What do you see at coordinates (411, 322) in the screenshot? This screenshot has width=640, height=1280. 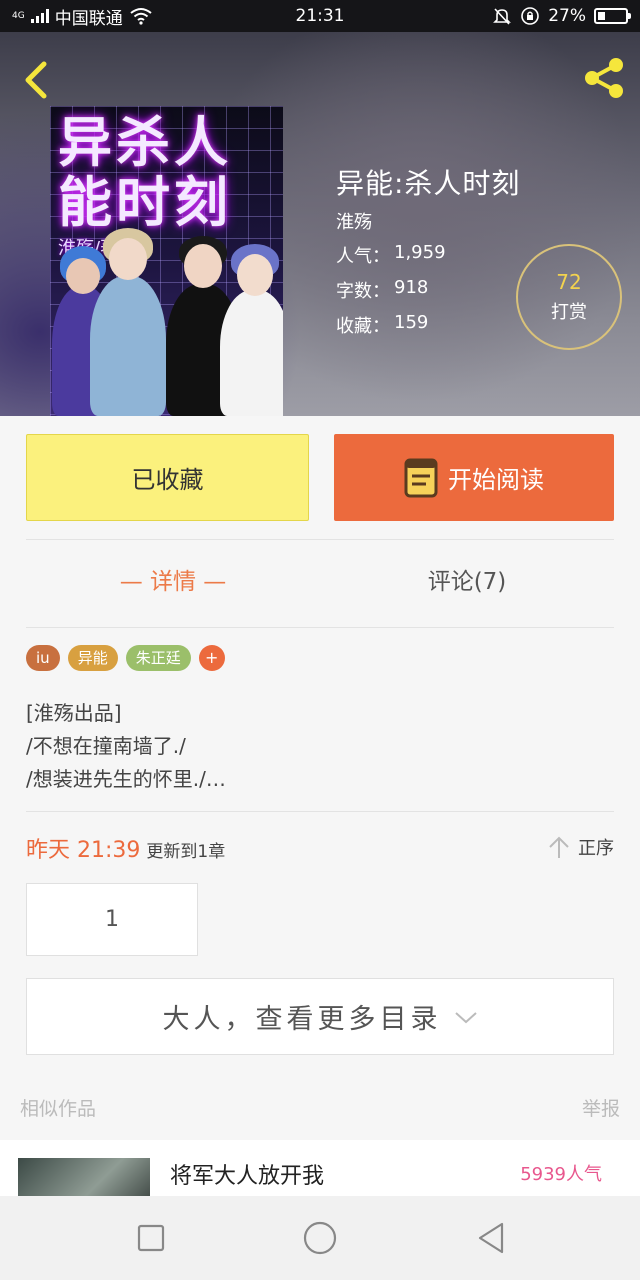 I see `stat-favorites-value: 159` at bounding box center [411, 322].